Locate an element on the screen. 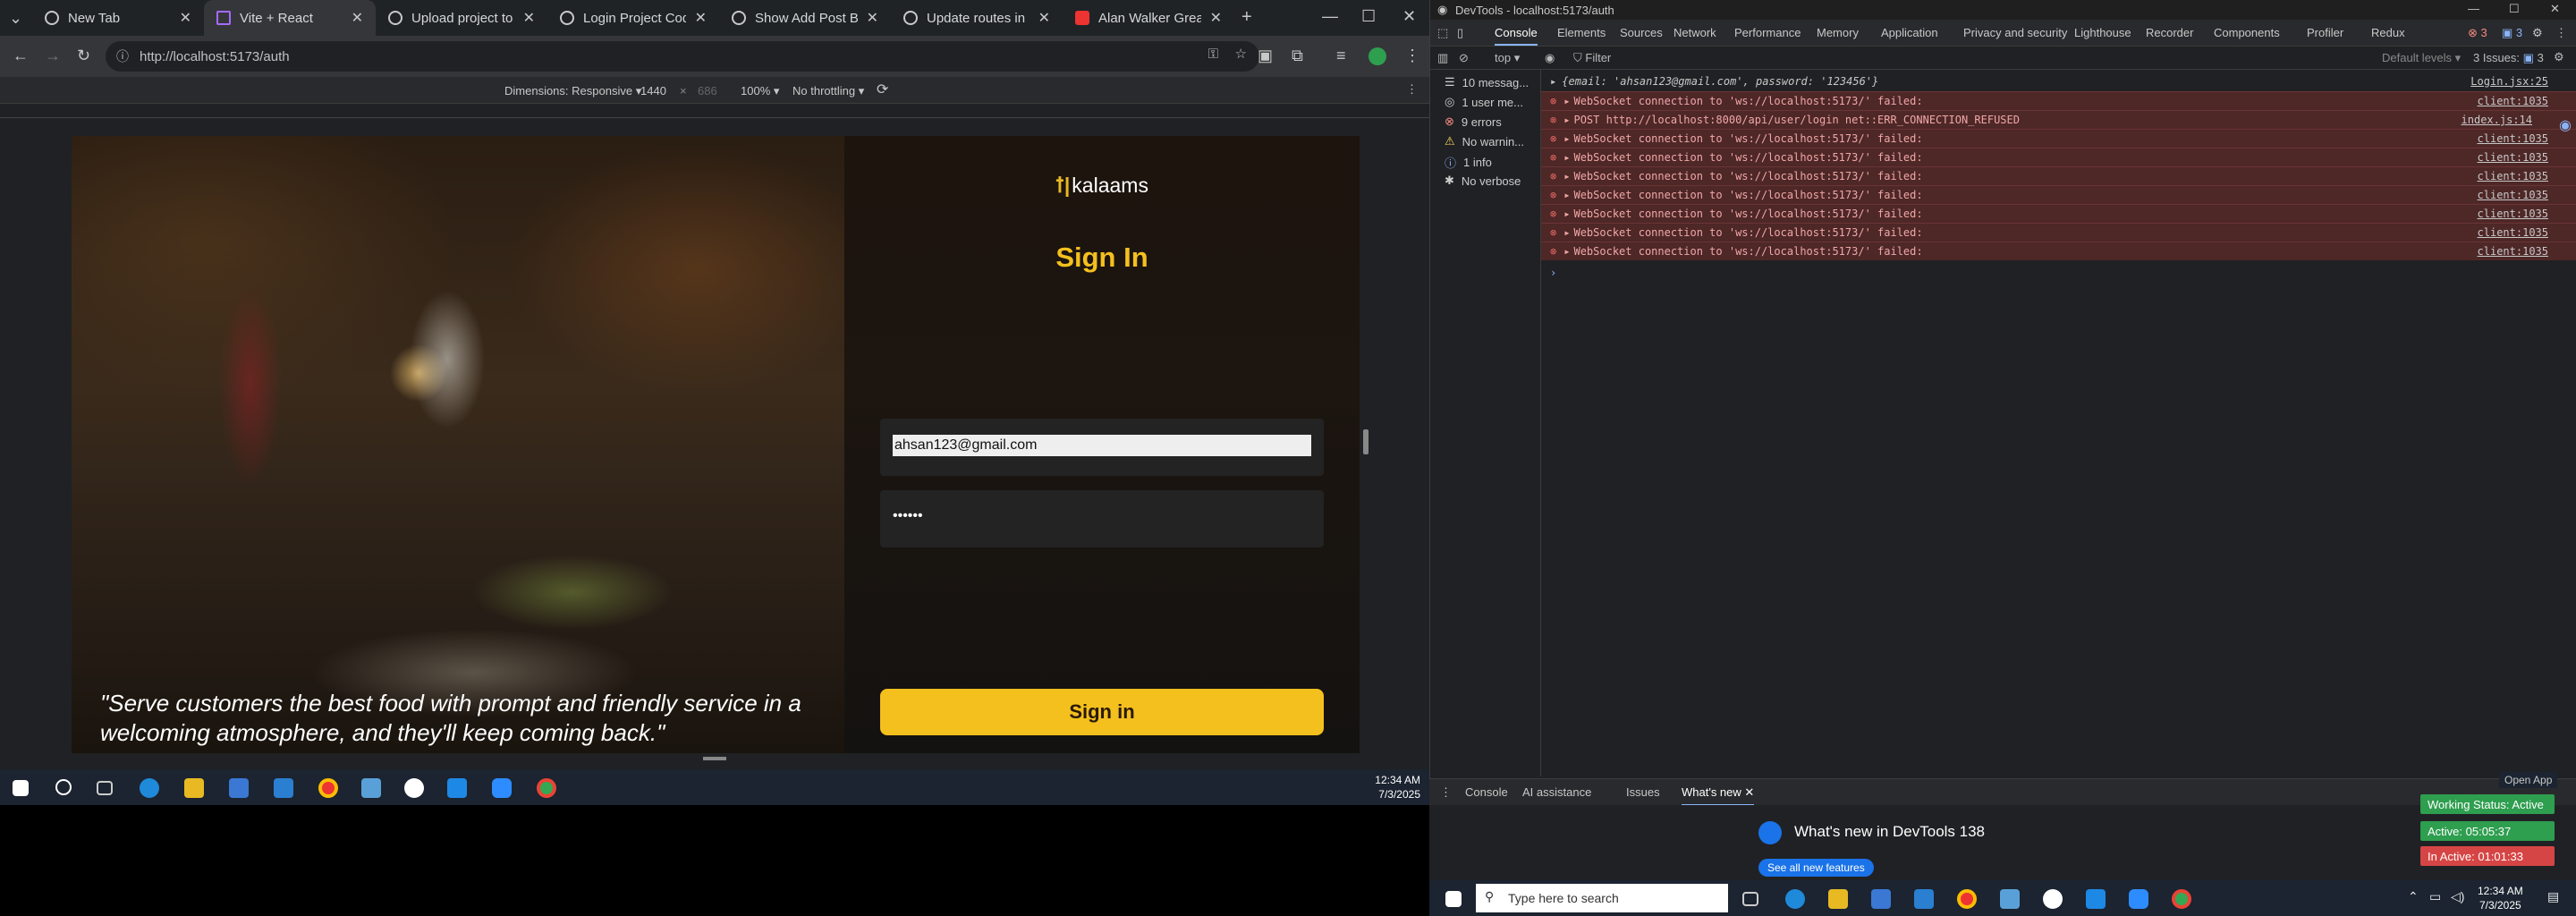  log-source-link: index.js:14 is located at coordinates (2497, 120).